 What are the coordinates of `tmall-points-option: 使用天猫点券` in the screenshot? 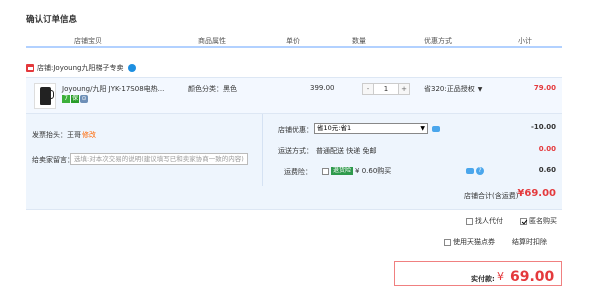 It's located at (469, 242).